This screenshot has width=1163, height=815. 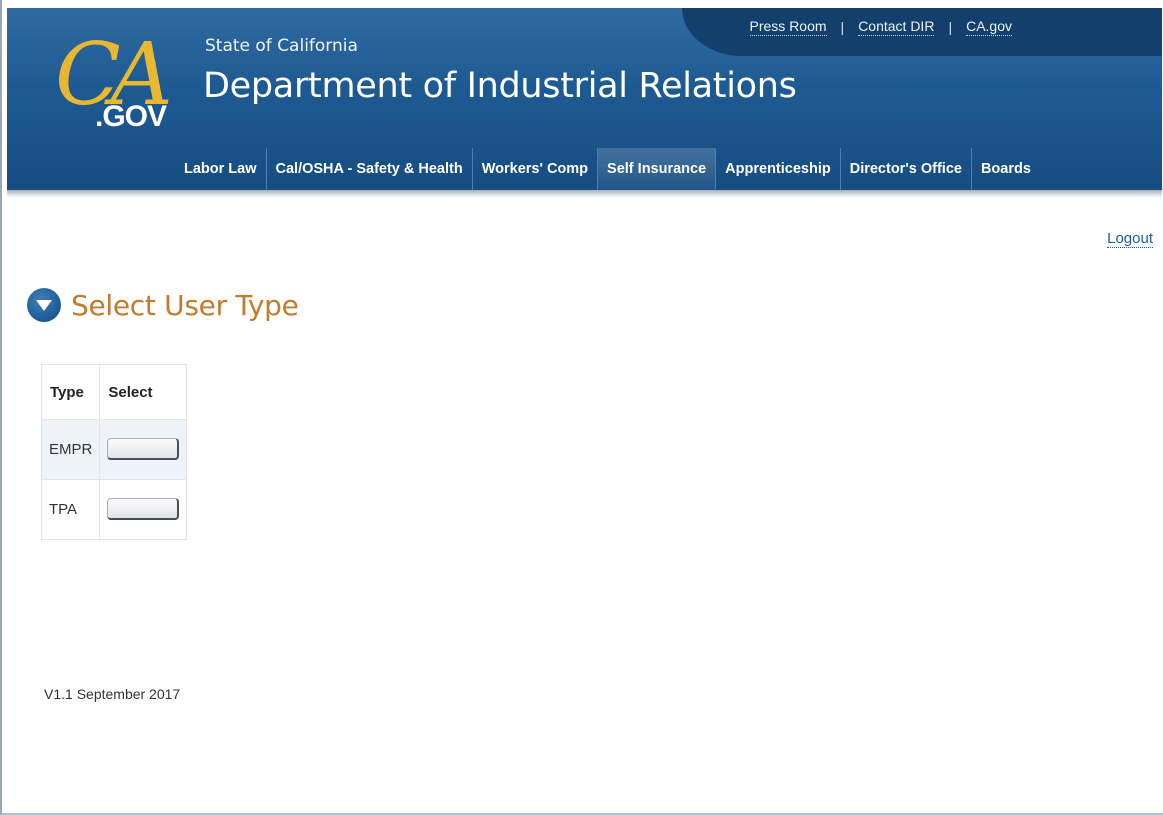 What do you see at coordinates (185, 305) in the screenshot?
I see `page-title: Select User Type` at bounding box center [185, 305].